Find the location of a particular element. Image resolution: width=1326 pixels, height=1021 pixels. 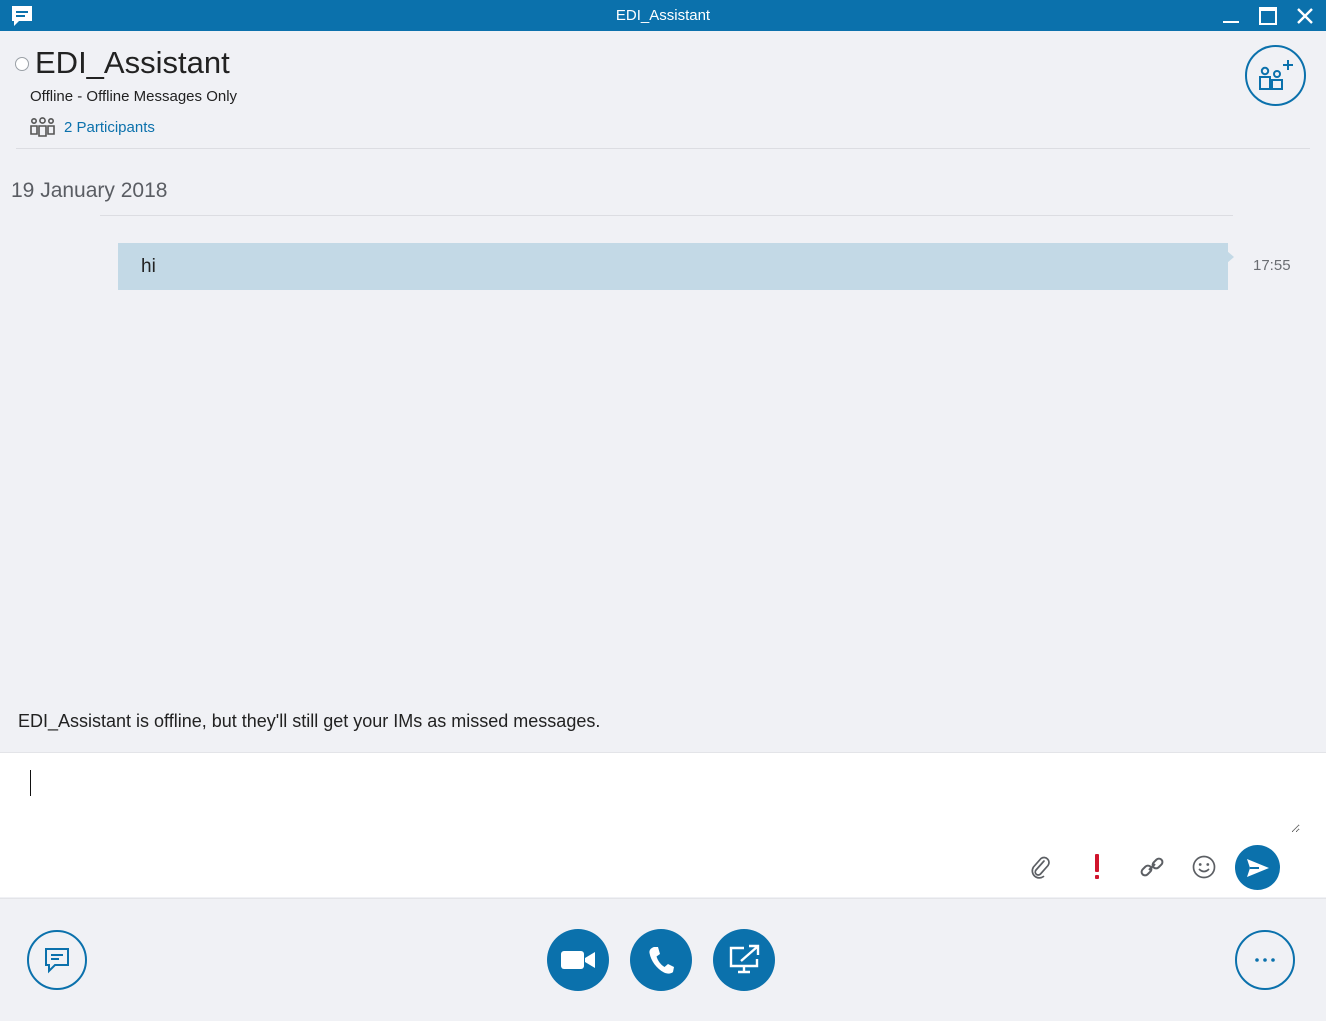

im-icon is located at coordinates (57, 961).